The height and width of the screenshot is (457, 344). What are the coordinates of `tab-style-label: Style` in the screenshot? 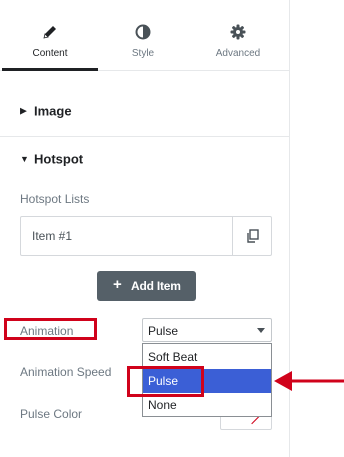 It's located at (143, 53).